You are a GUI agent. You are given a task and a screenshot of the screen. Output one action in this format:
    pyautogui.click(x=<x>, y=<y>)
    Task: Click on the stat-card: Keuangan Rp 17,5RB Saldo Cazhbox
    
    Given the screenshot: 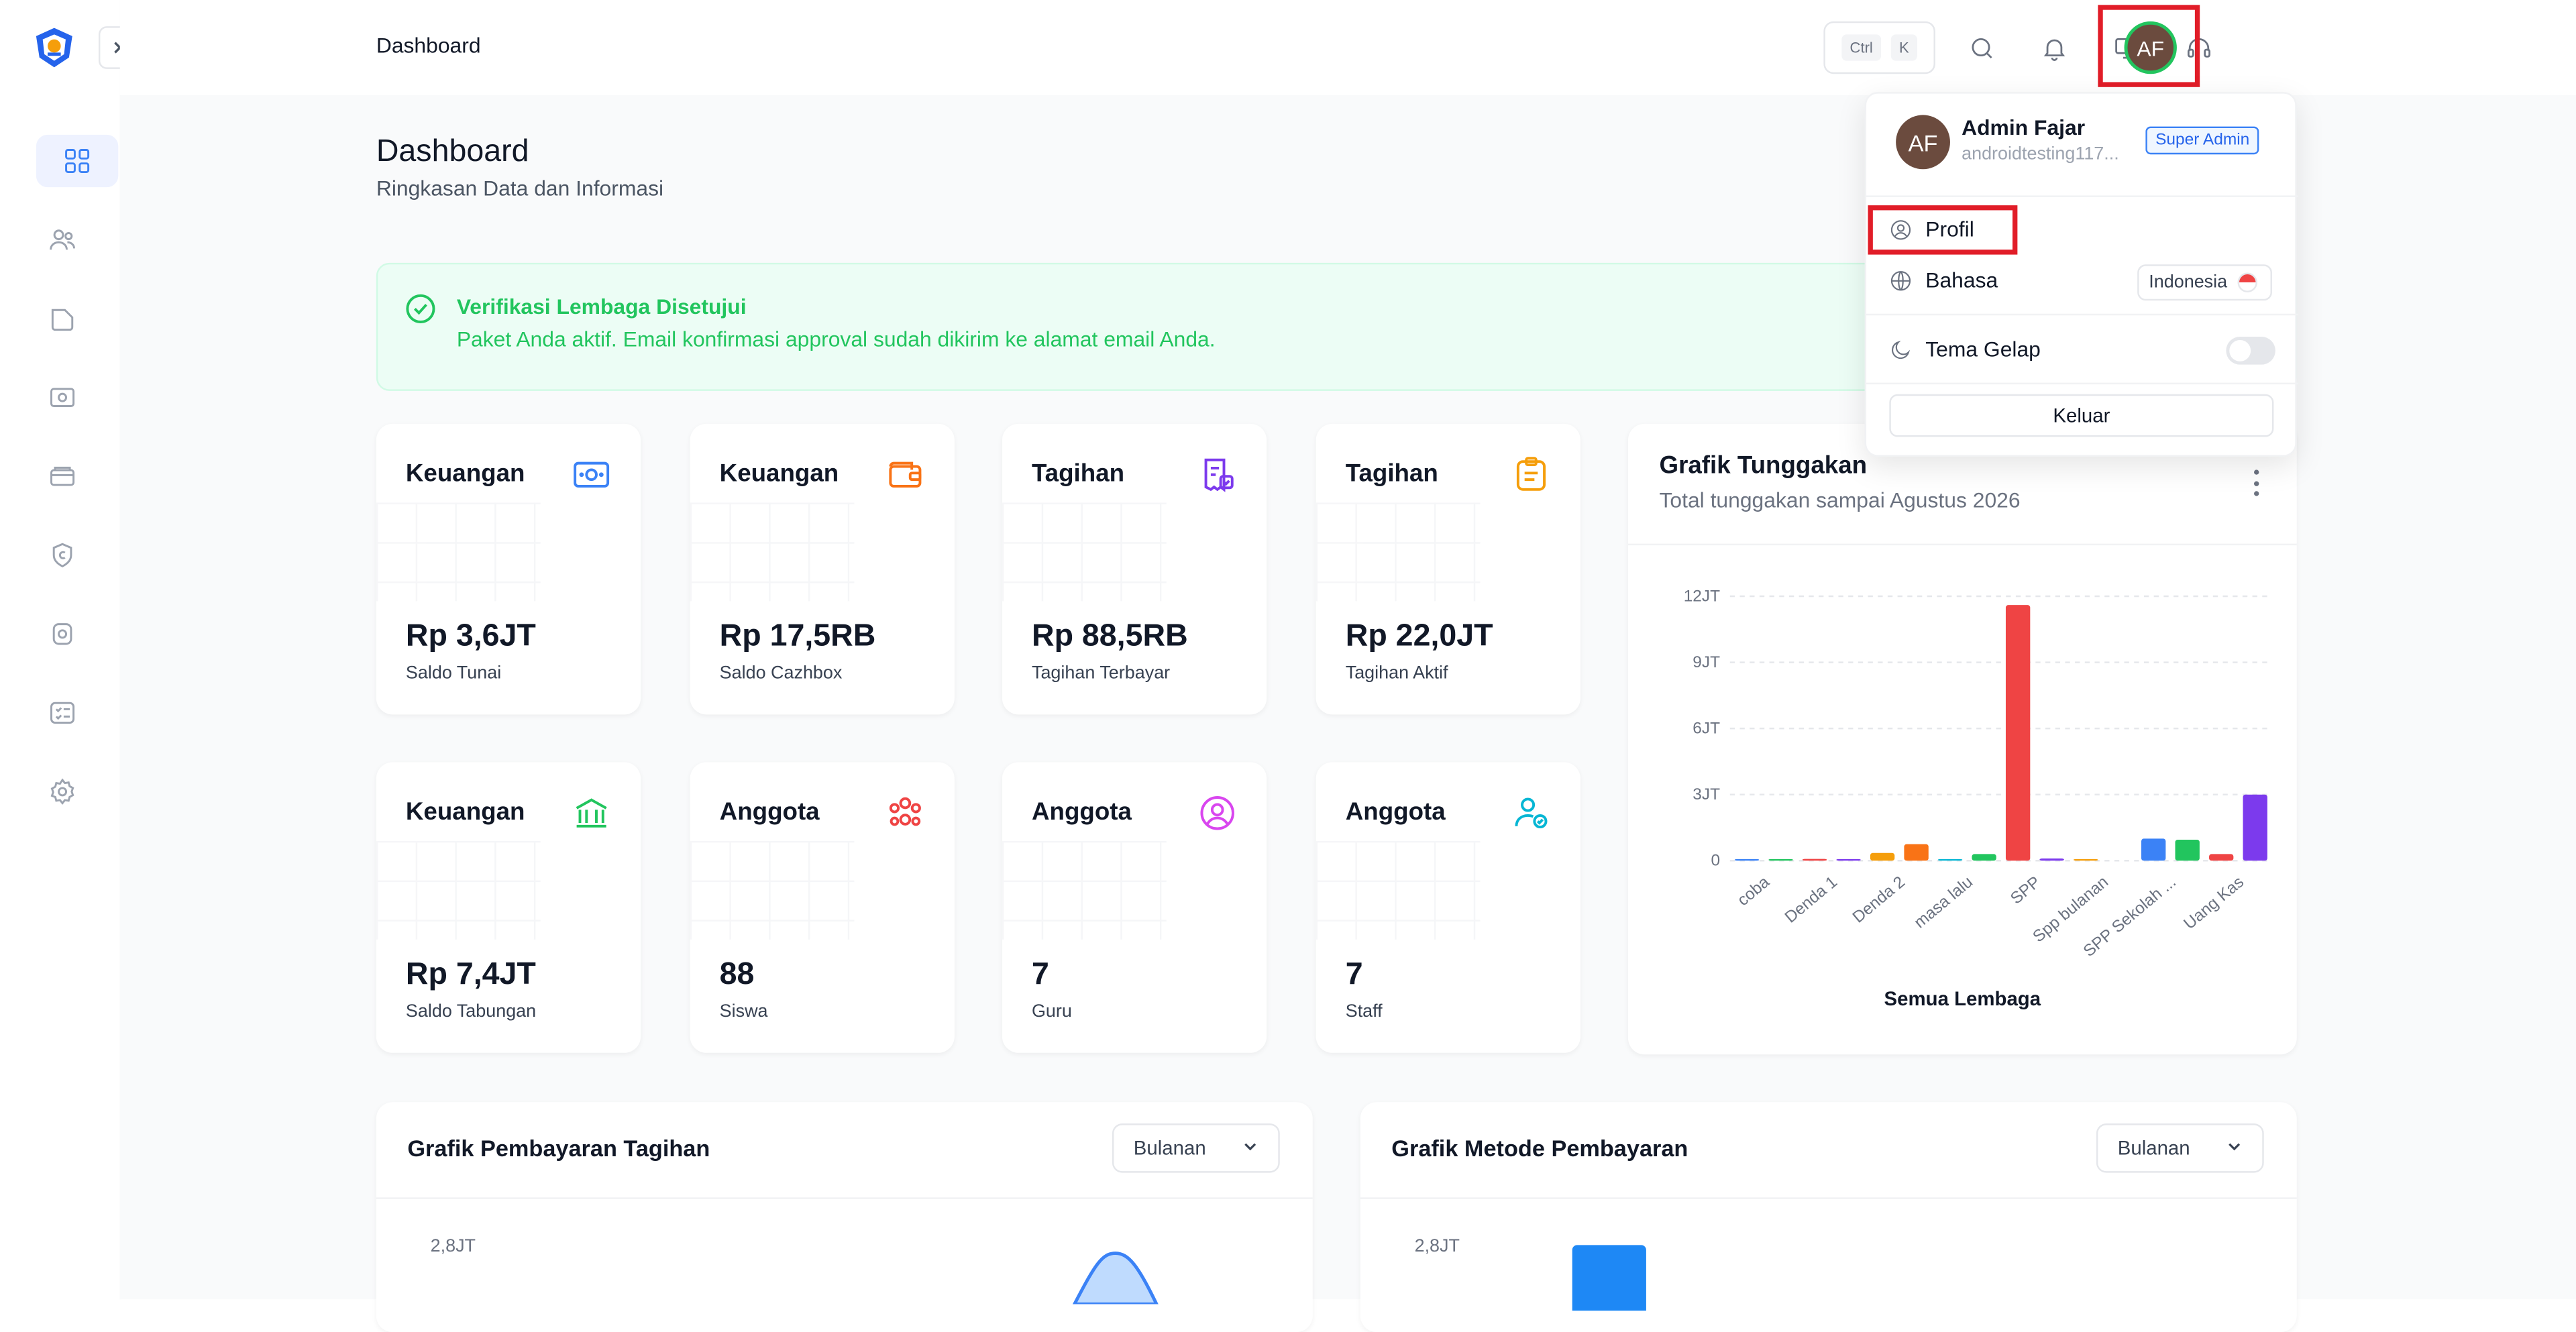 What is the action you would take?
    pyautogui.click(x=822, y=569)
    